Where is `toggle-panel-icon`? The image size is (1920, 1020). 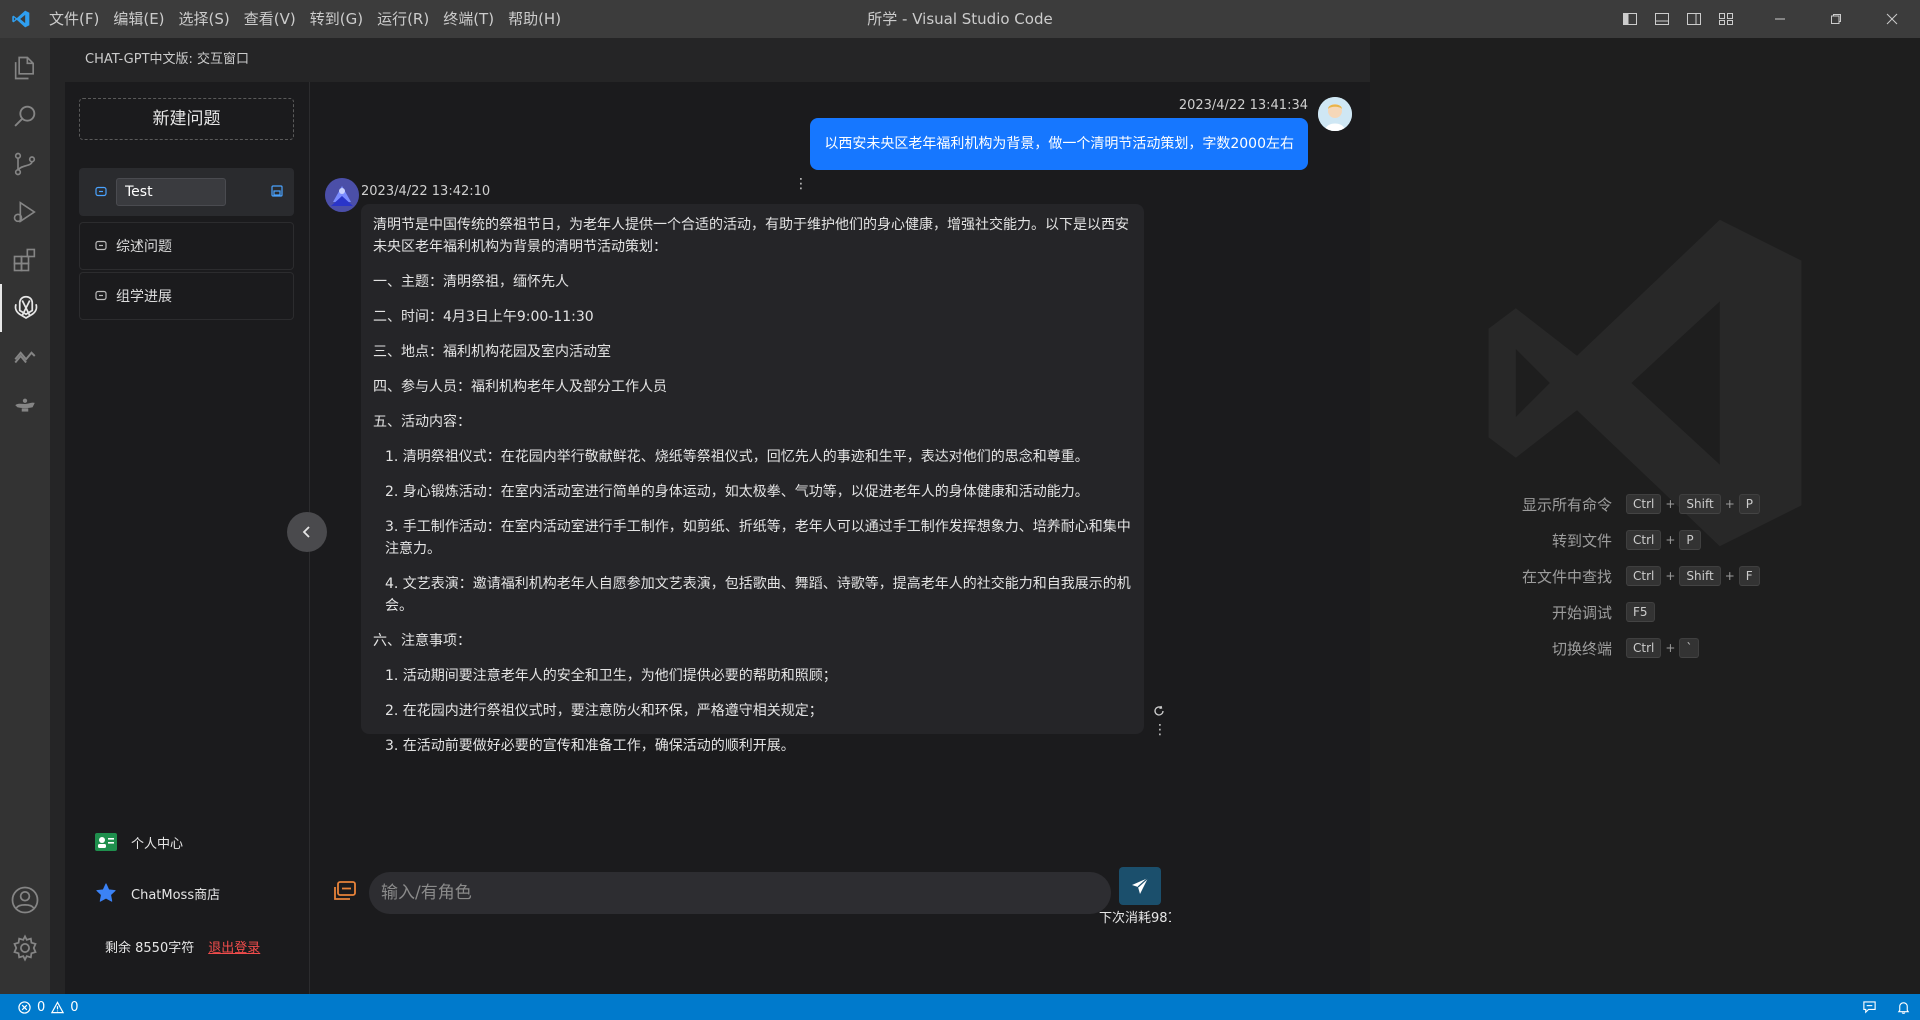
toggle-panel-icon is located at coordinates (1662, 19).